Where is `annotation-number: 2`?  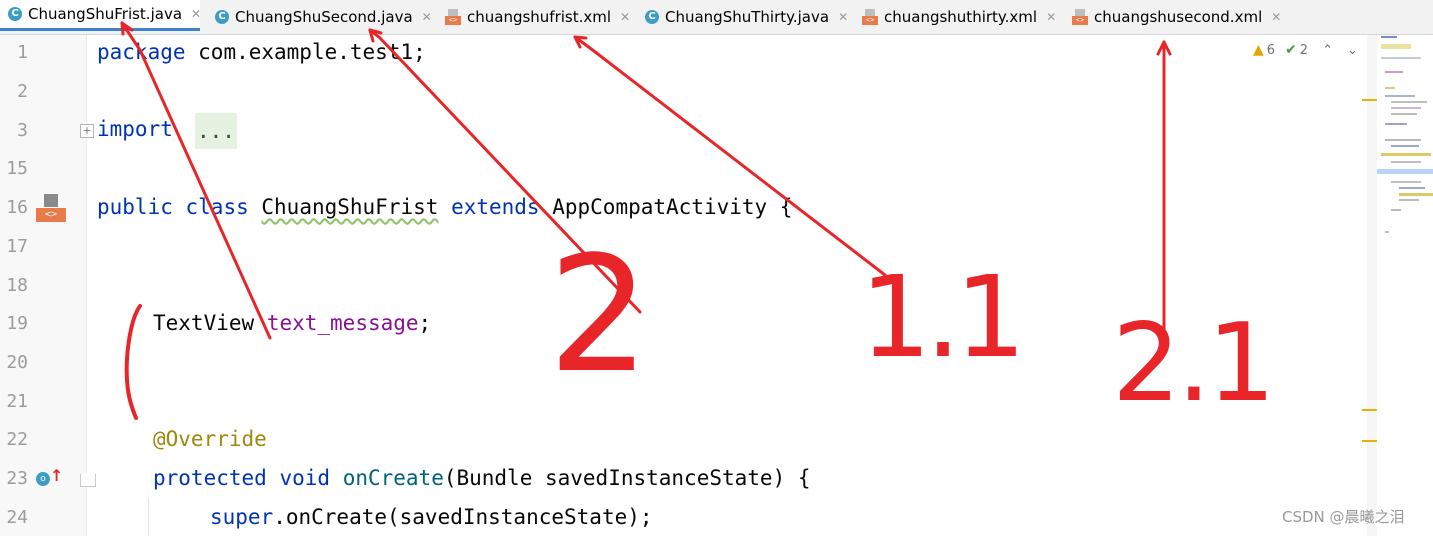
annotation-number: 2 is located at coordinates (599, 314).